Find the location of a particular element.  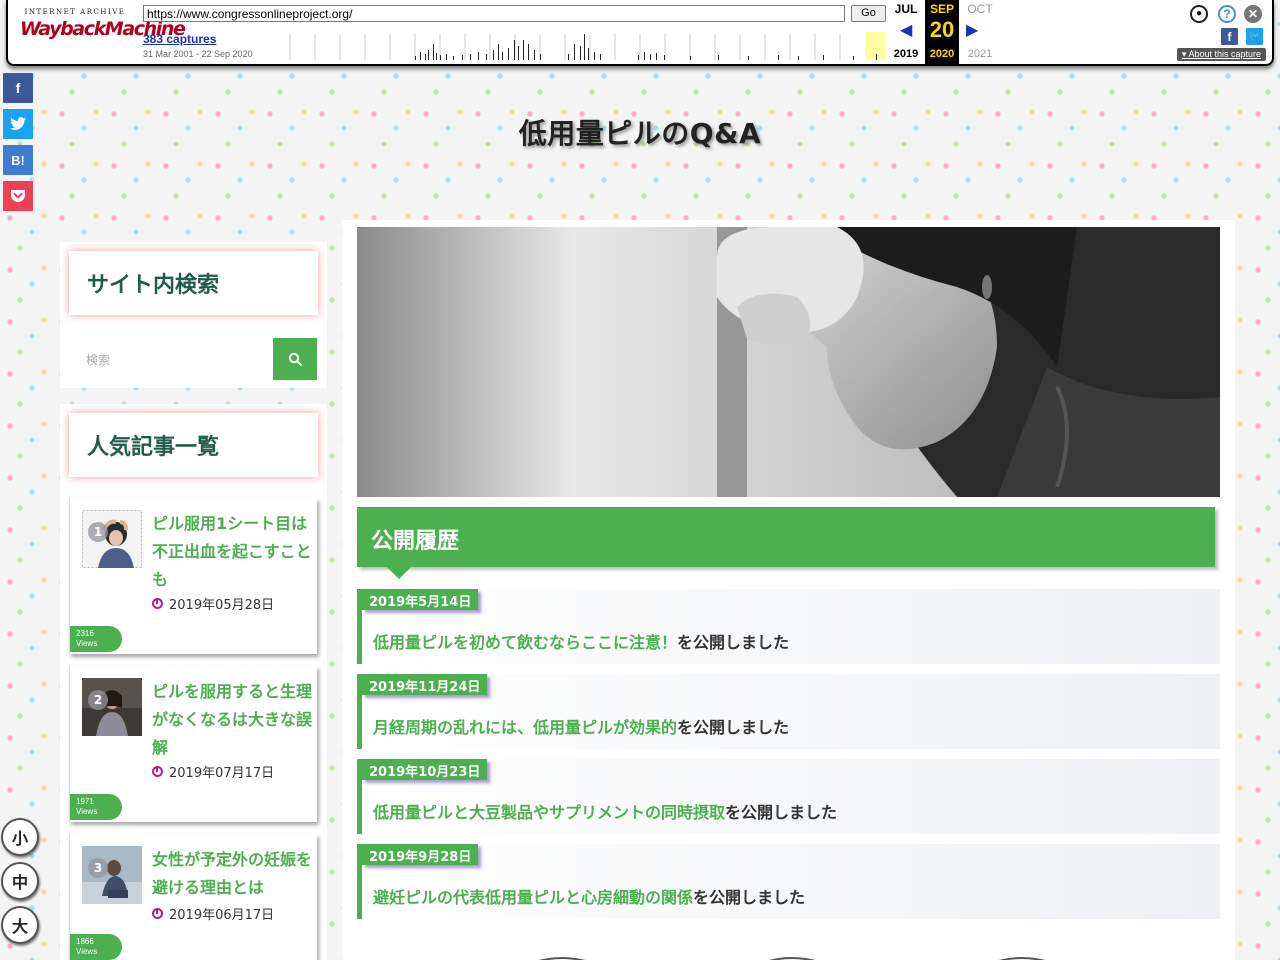

views-badge: 1866 Views is located at coordinates (96, 947).